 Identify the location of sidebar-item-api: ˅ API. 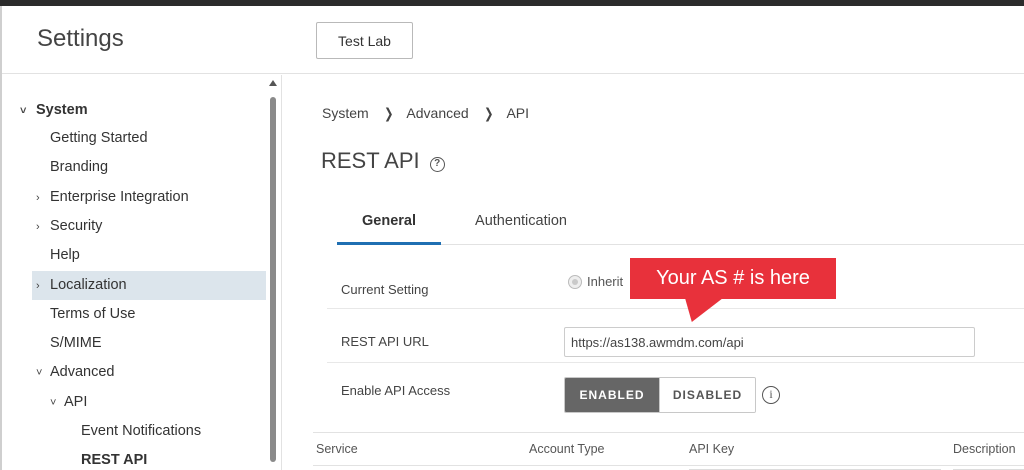
(155, 402).